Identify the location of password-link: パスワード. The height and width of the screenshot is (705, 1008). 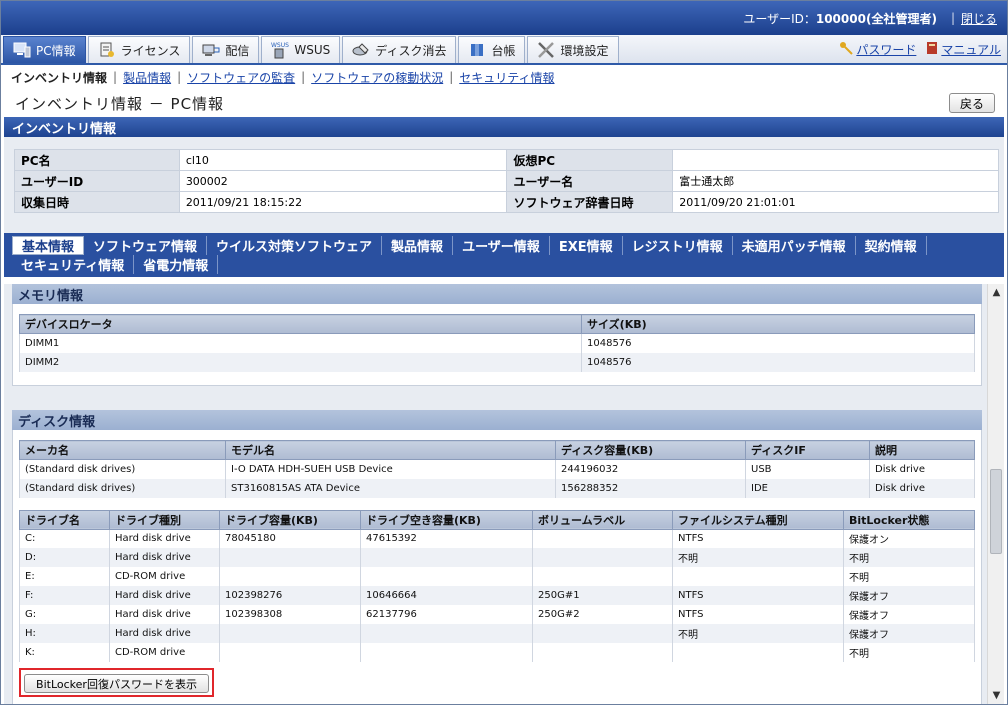
(877, 49).